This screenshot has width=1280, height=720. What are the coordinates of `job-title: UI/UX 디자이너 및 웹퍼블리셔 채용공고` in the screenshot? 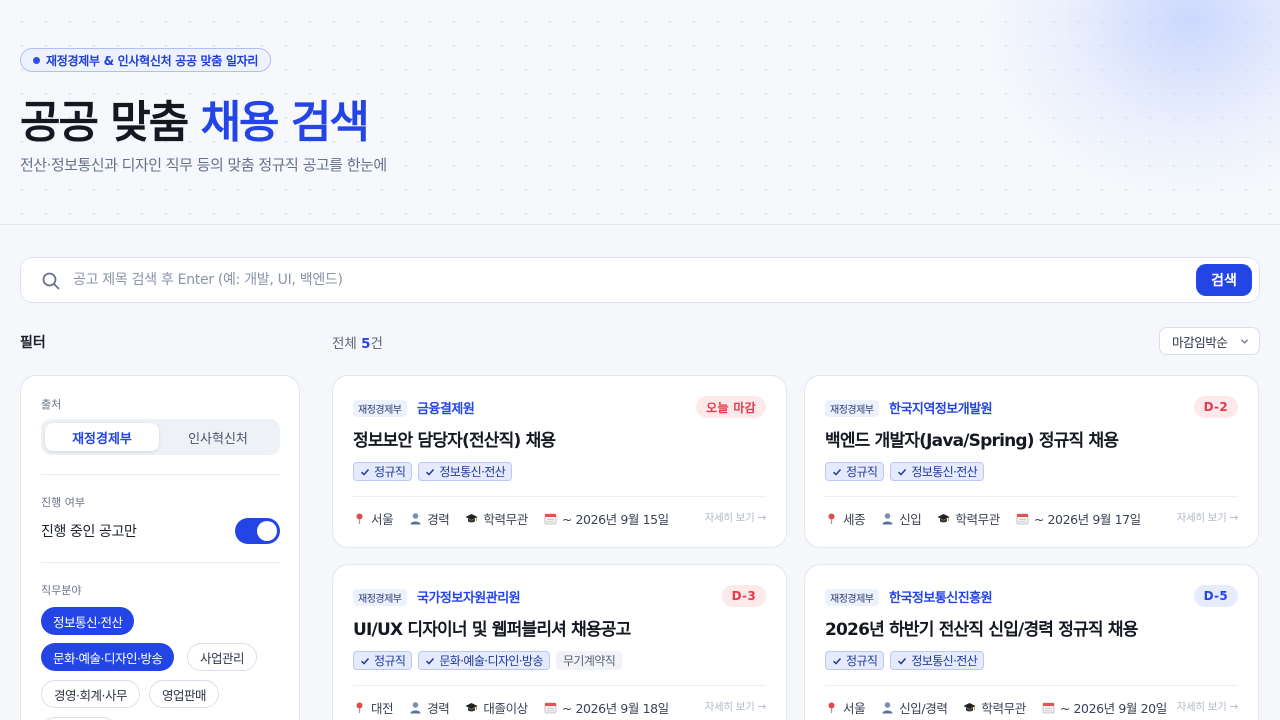 It's located at (492, 627).